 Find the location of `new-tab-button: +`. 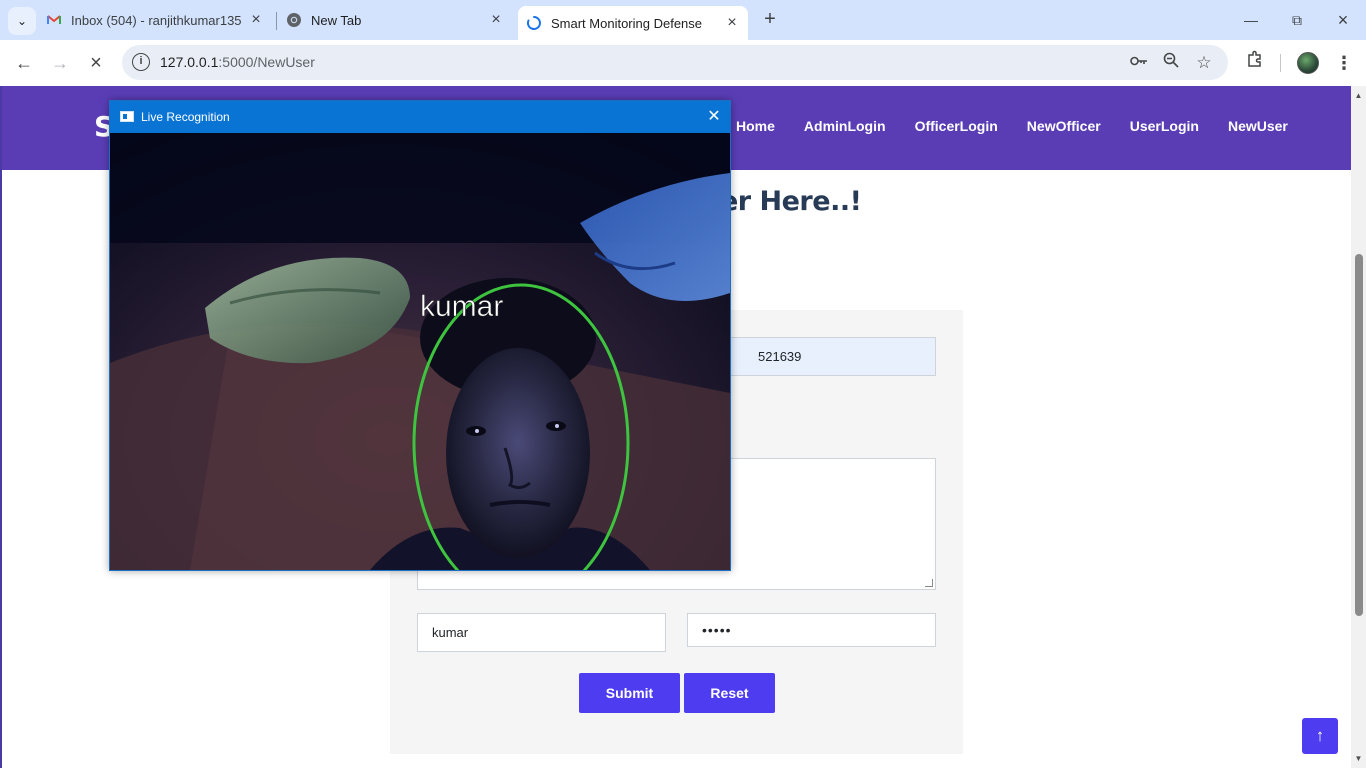

new-tab-button: + is located at coordinates (770, 19).